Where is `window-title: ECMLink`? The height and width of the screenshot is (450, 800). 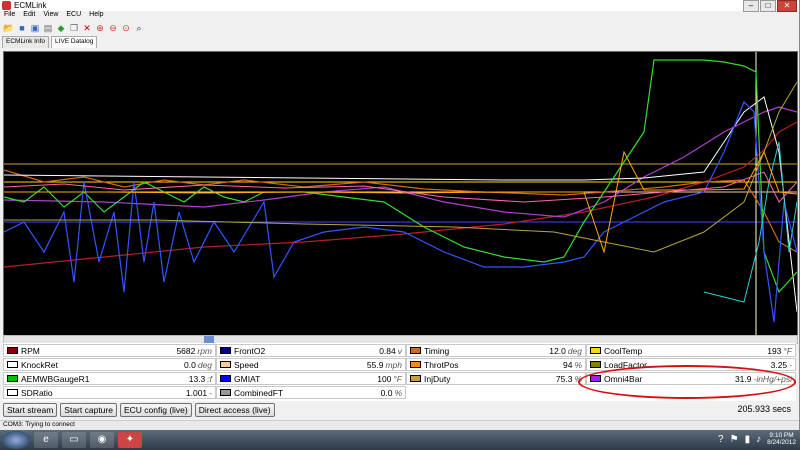 window-title: ECMLink is located at coordinates (30, 5).